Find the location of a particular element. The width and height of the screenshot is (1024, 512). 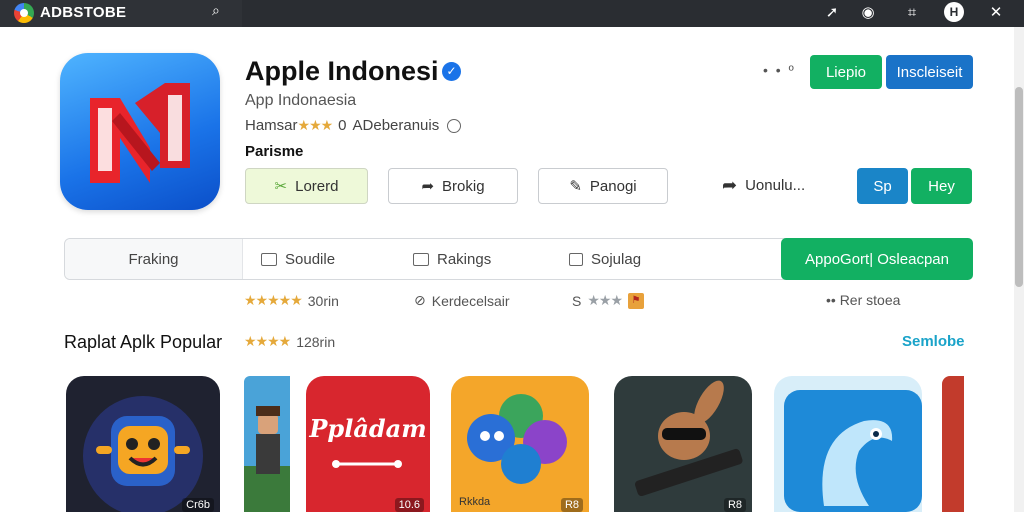

rating-row: Hamsar ★★★ 0 ADeberanuis is located at coordinates (353, 125).